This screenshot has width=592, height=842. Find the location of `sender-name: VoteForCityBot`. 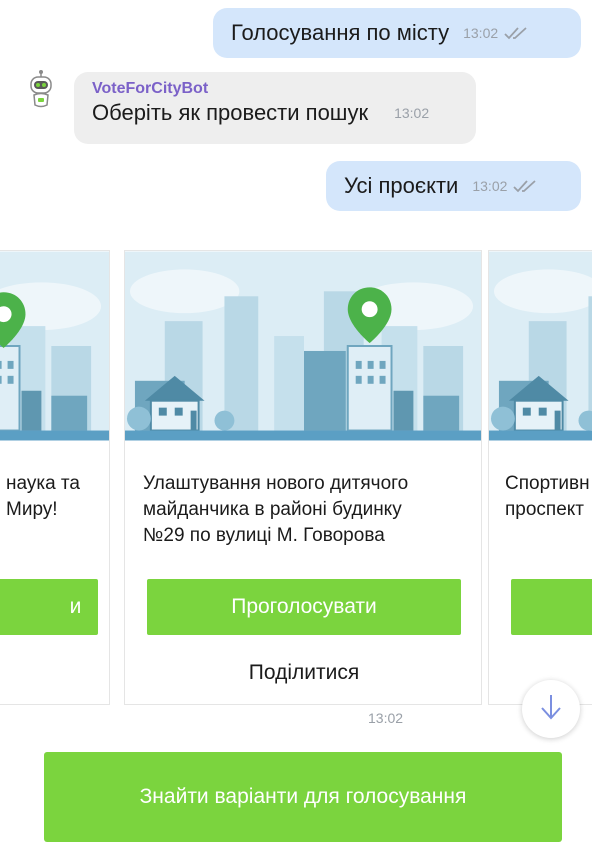

sender-name: VoteForCityBot is located at coordinates (275, 89).